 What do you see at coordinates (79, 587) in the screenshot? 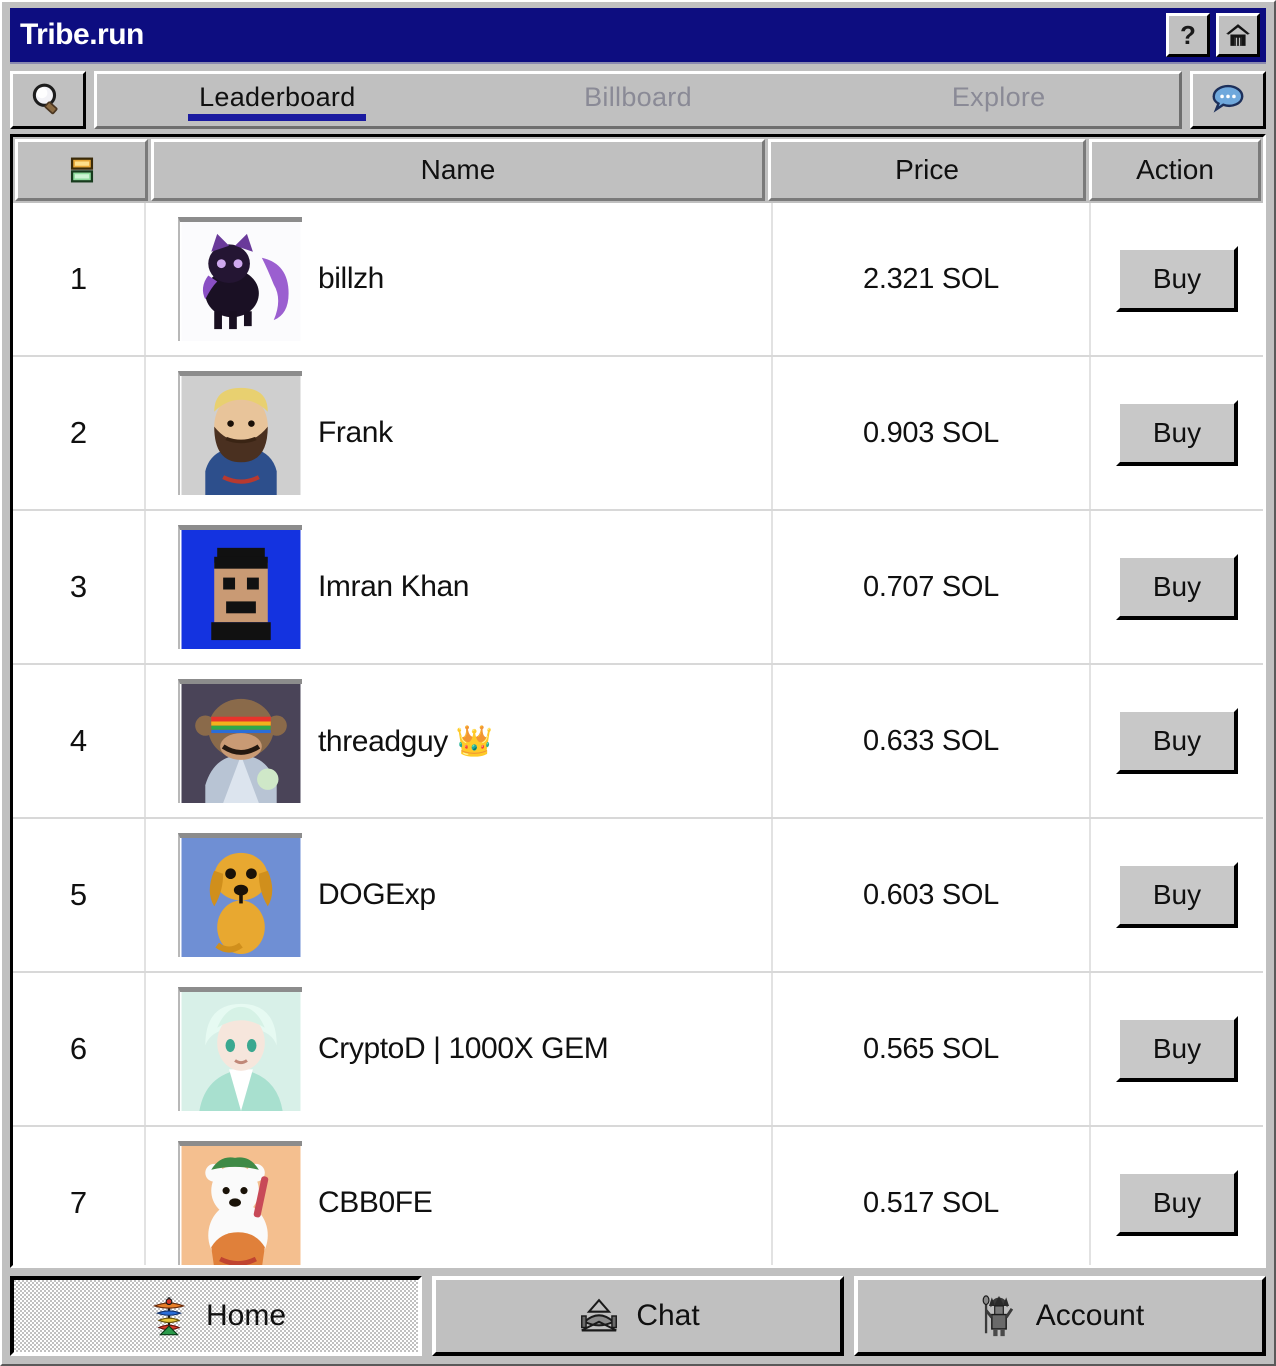
I see `rank-cell: 3` at bounding box center [79, 587].